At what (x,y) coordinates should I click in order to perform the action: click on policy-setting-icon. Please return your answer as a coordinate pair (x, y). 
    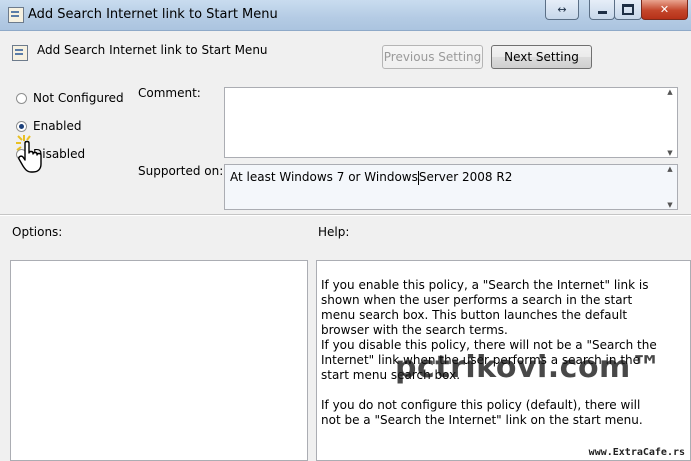
    Looking at the image, I should click on (20, 53).